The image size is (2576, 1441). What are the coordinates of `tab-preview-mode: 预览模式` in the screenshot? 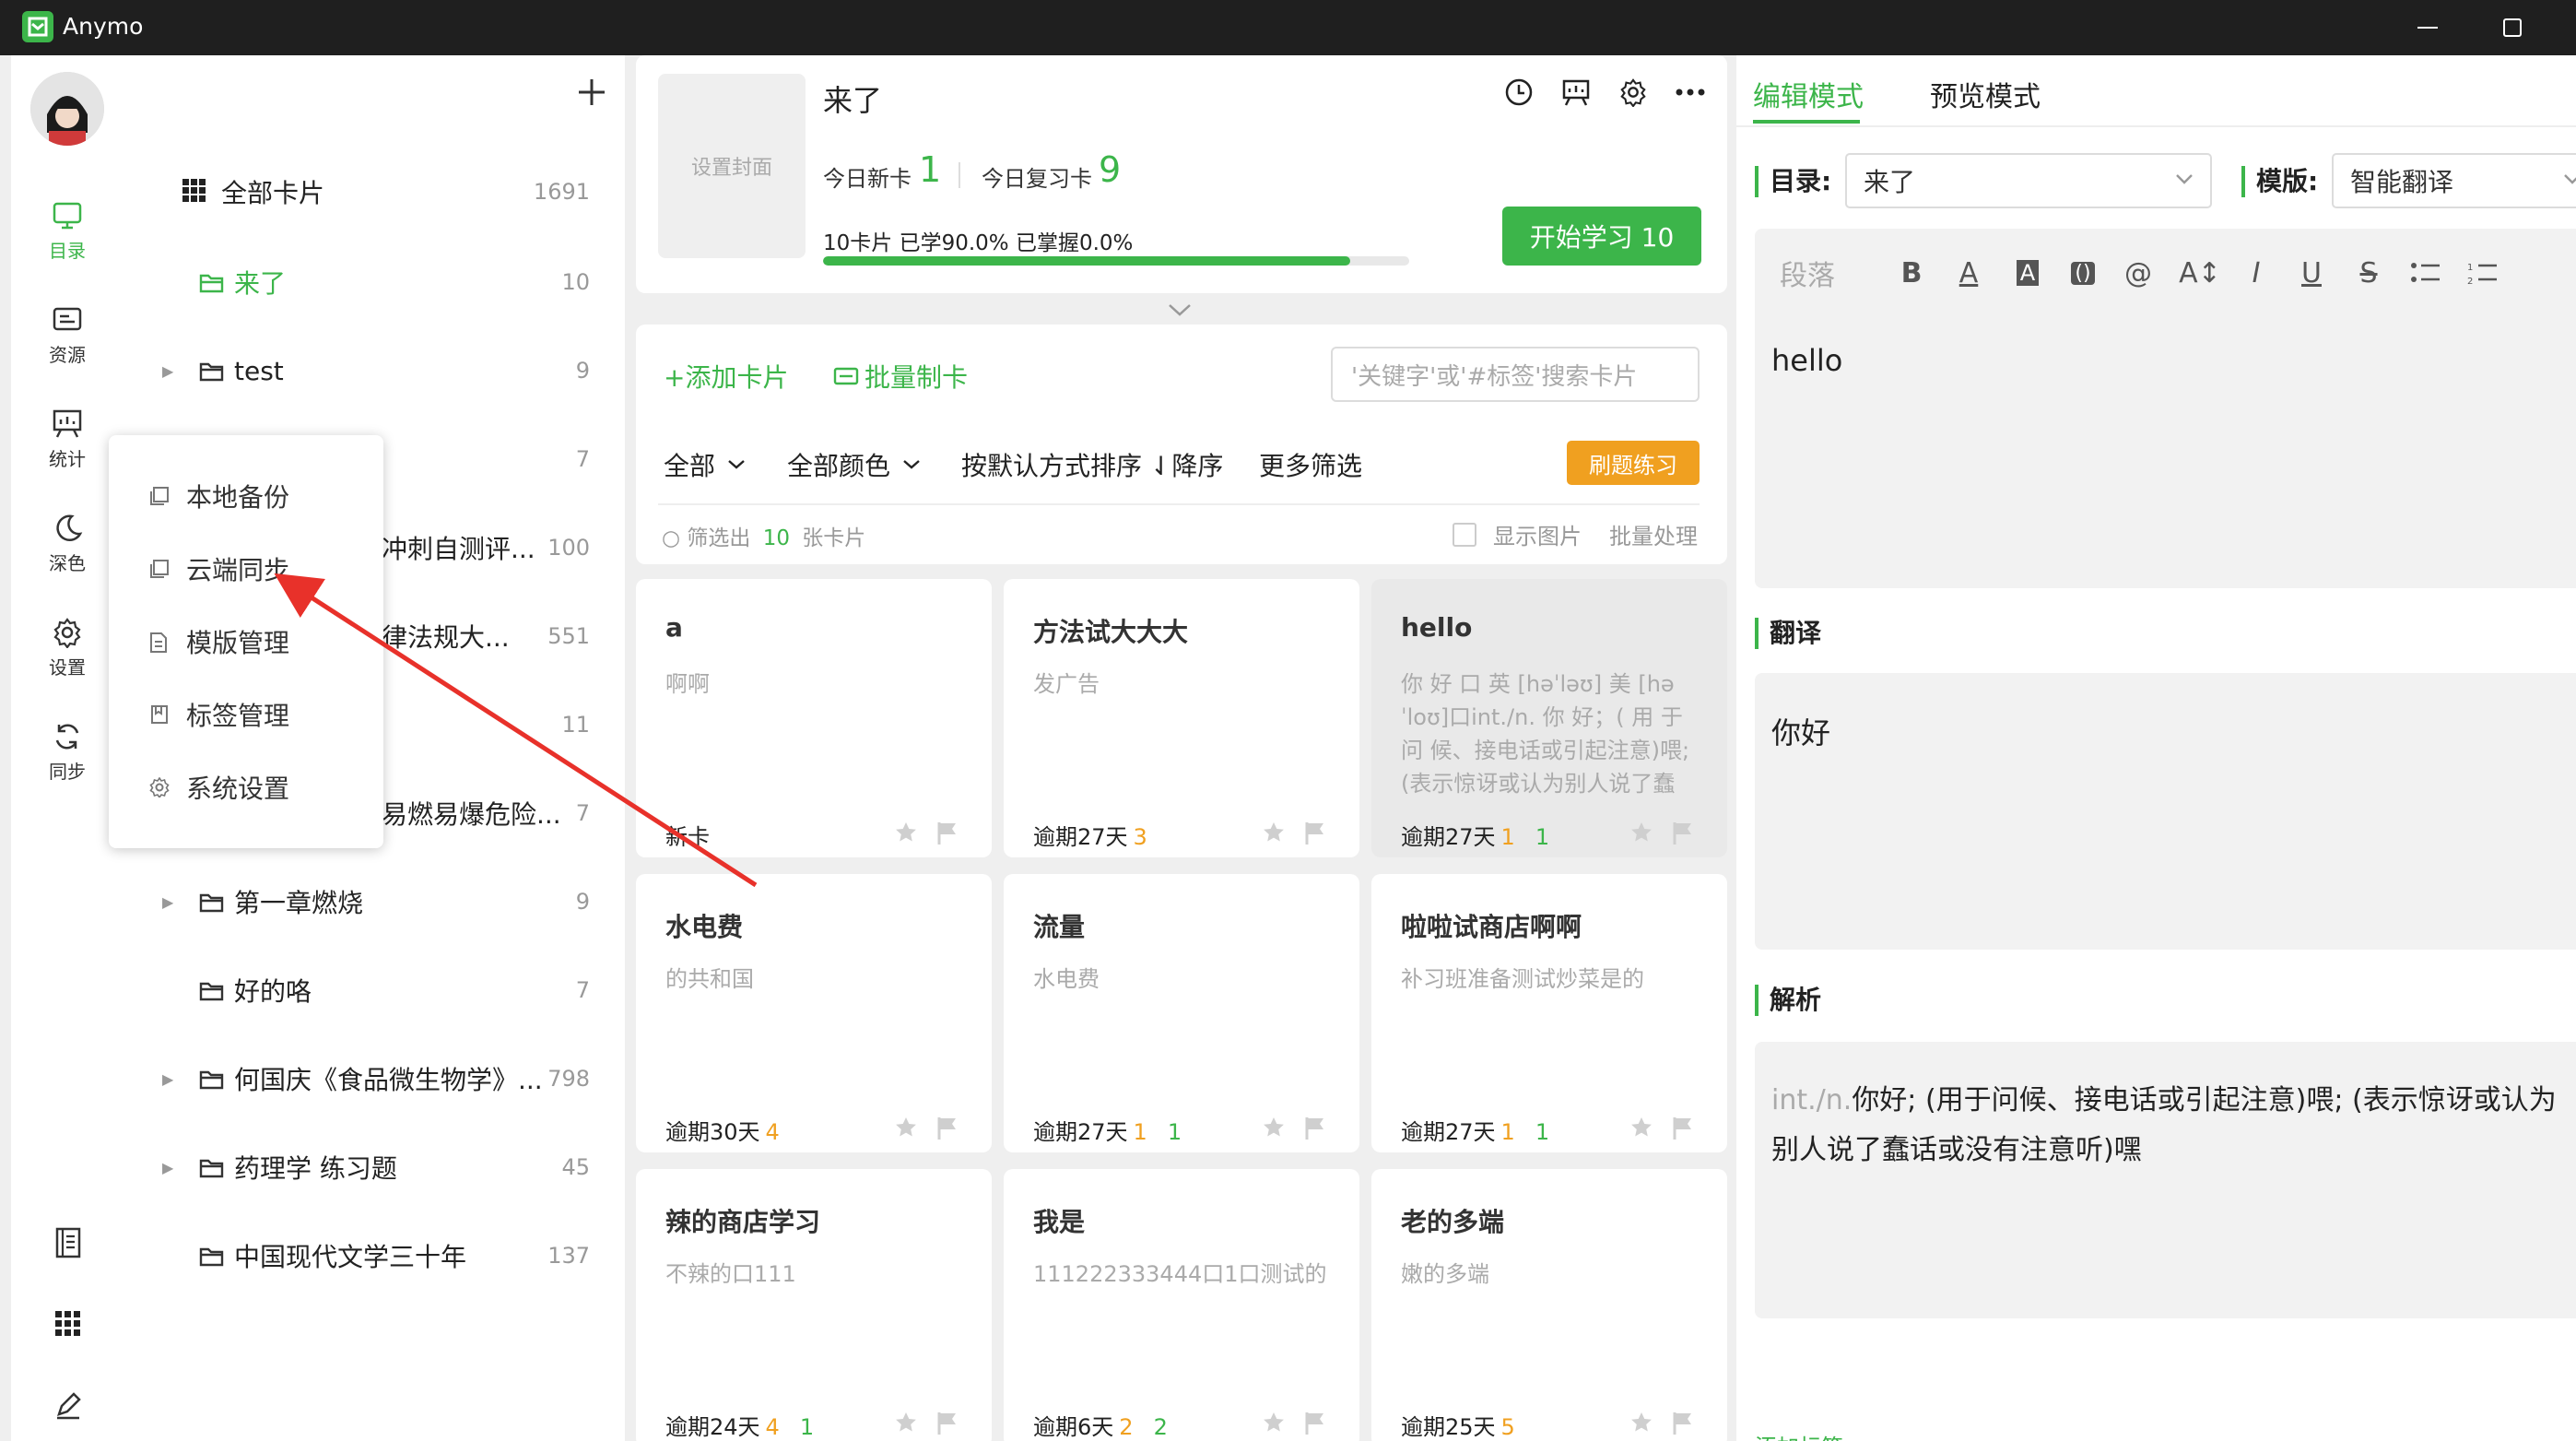 It's located at (1986, 94).